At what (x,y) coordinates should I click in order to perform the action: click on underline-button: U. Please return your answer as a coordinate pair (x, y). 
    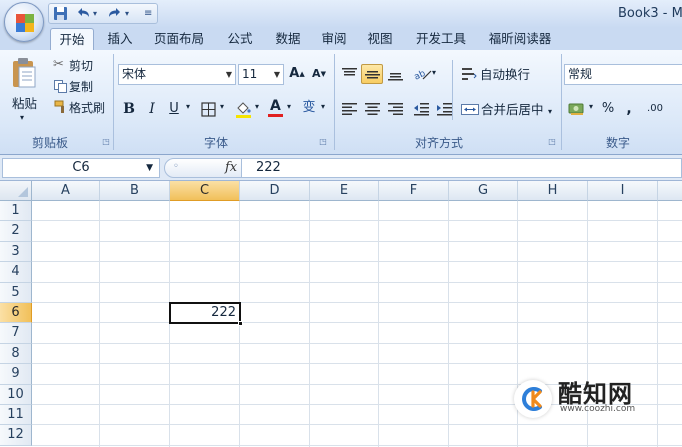
    Looking at the image, I should click on (174, 109).